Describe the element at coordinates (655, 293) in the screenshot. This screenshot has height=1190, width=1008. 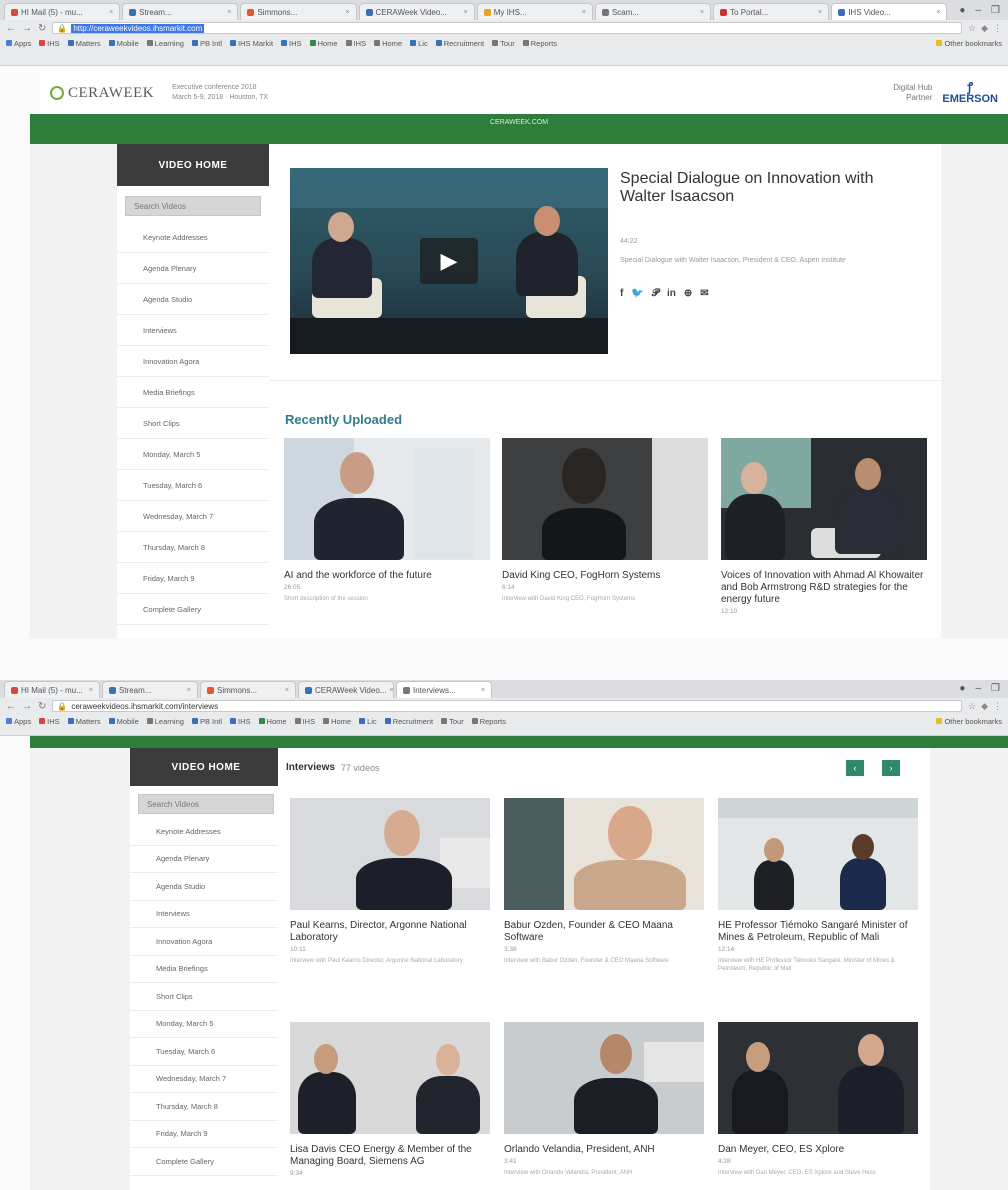
I see `pinterest-icon: 𝓟` at that location.